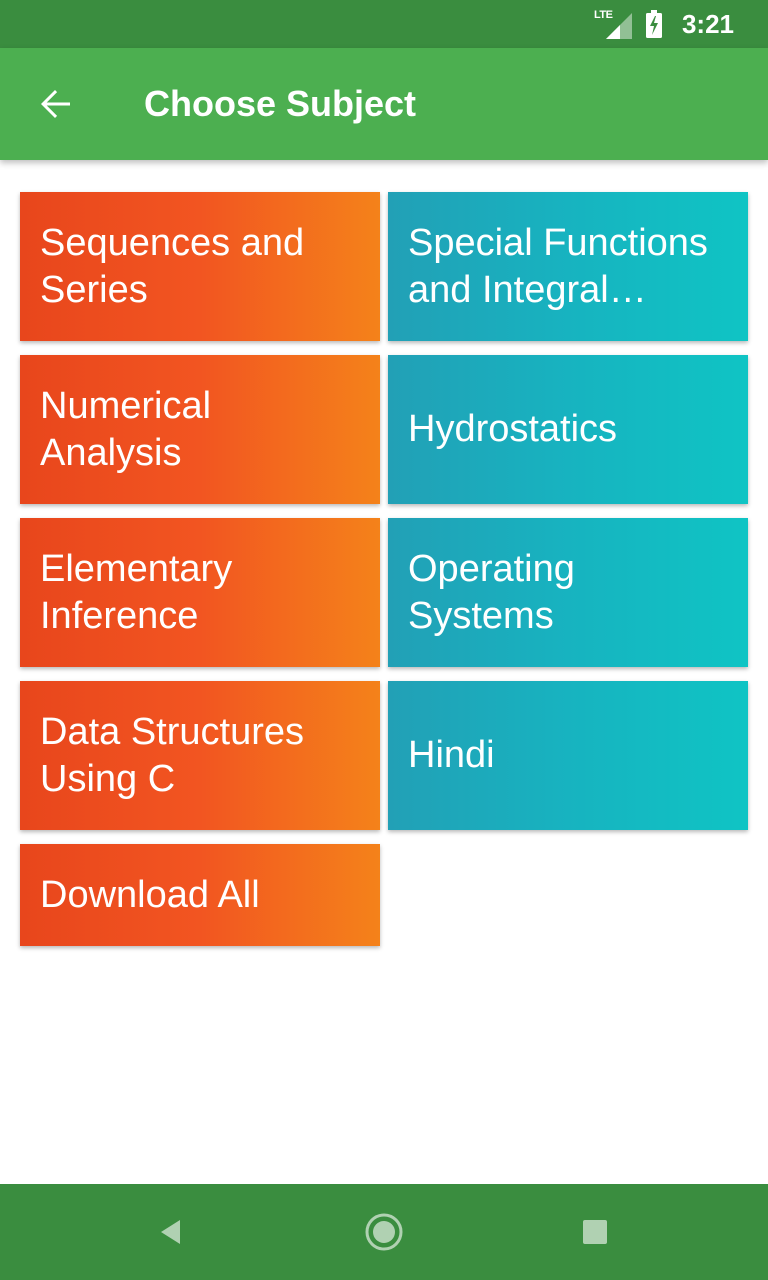  I want to click on nav-recents-button, so click(595, 1232).